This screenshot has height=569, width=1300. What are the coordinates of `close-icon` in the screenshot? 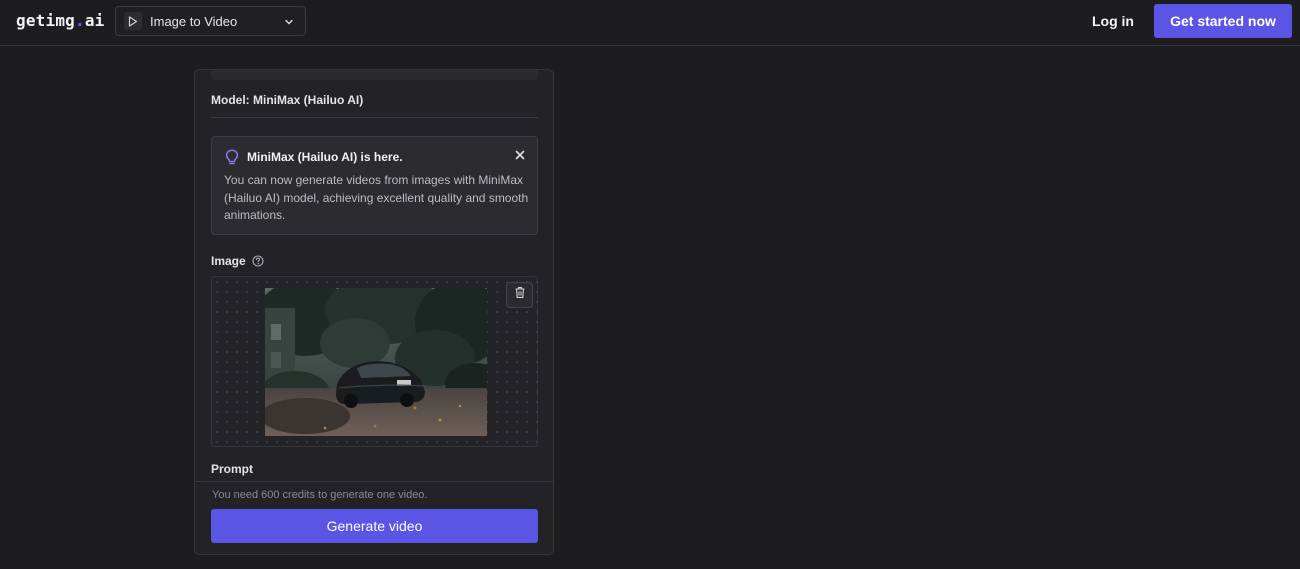 It's located at (520, 155).